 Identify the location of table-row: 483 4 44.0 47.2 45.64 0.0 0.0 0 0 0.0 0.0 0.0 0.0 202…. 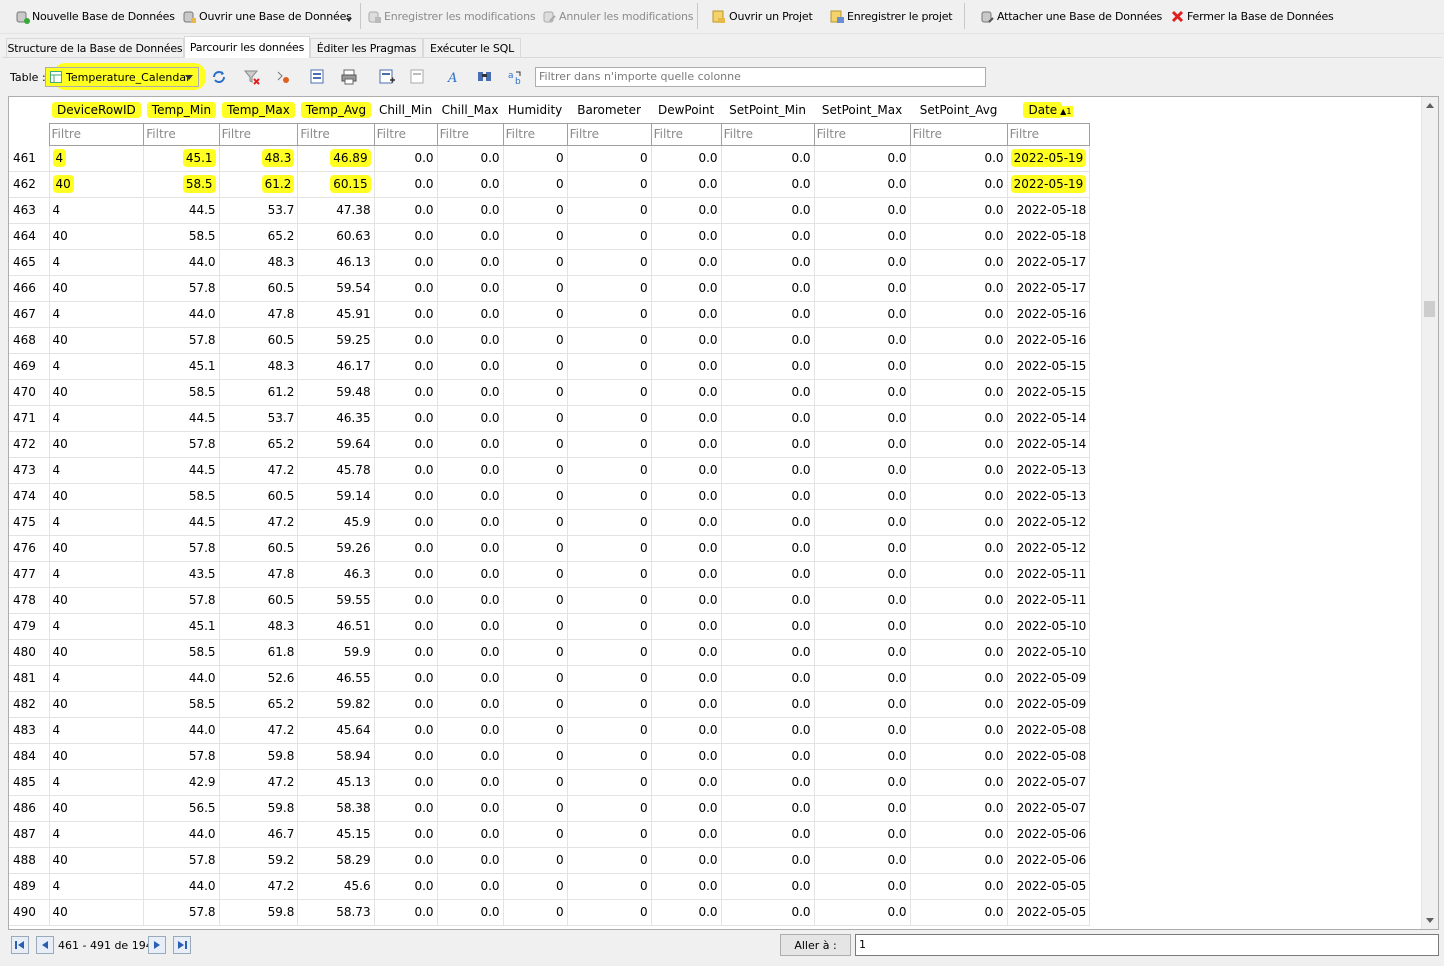
(550, 730).